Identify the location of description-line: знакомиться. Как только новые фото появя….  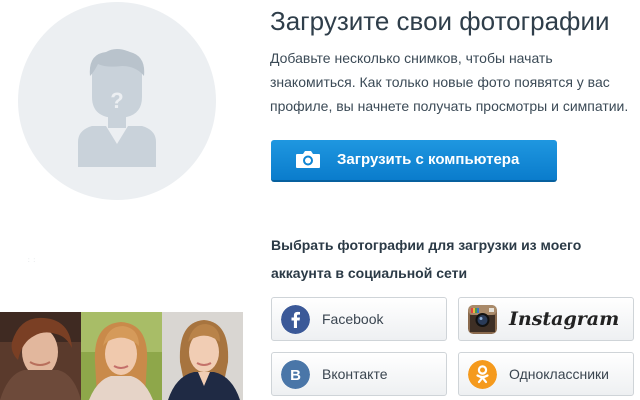
(440, 82).